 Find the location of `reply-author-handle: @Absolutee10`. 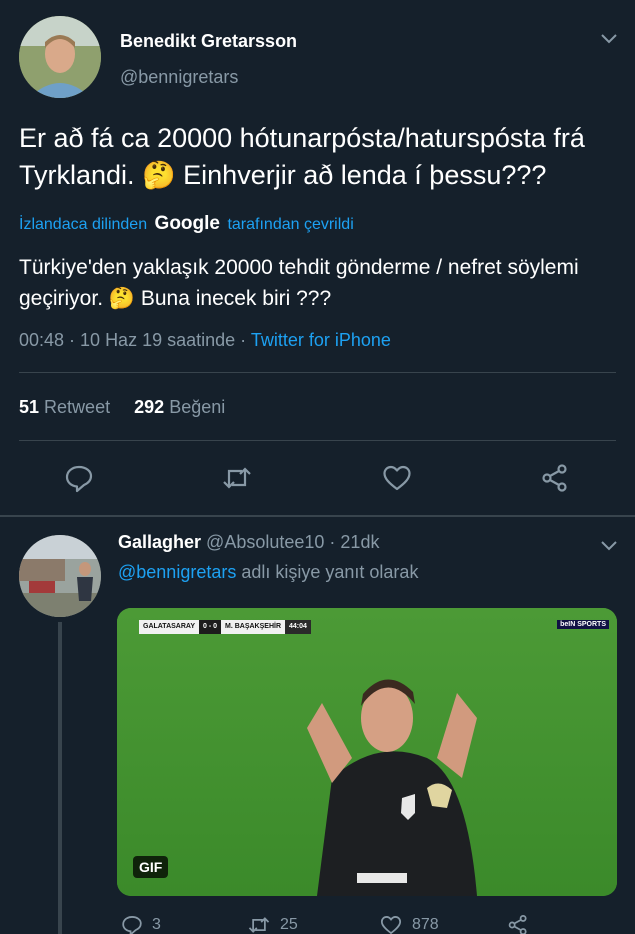

reply-author-handle: @Absolutee10 is located at coordinates (265, 542).